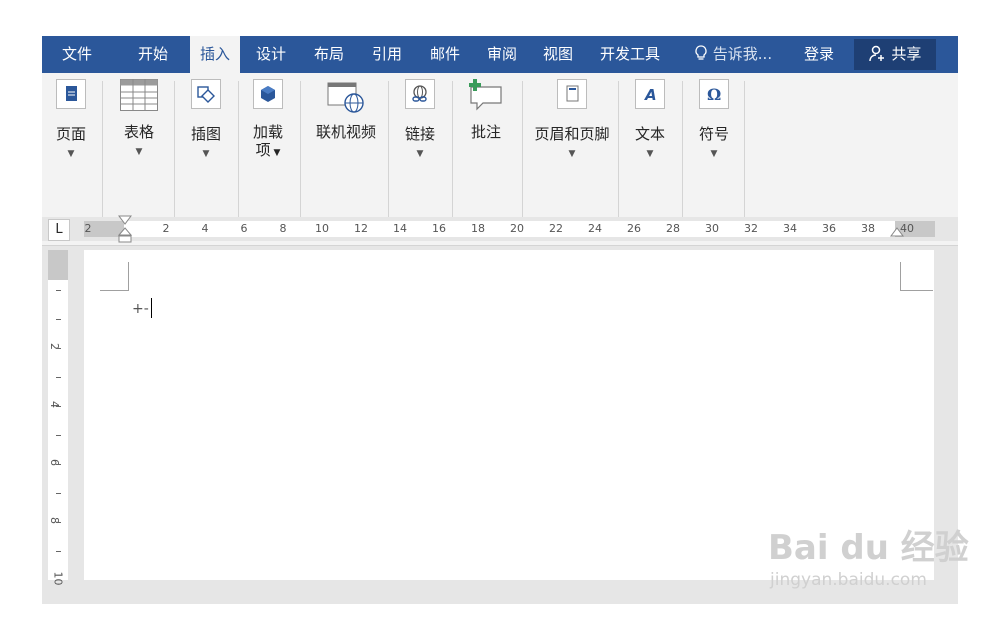 The image size is (1000, 617). Describe the element at coordinates (271, 54) in the screenshot. I see `tab-design: 设计` at that location.